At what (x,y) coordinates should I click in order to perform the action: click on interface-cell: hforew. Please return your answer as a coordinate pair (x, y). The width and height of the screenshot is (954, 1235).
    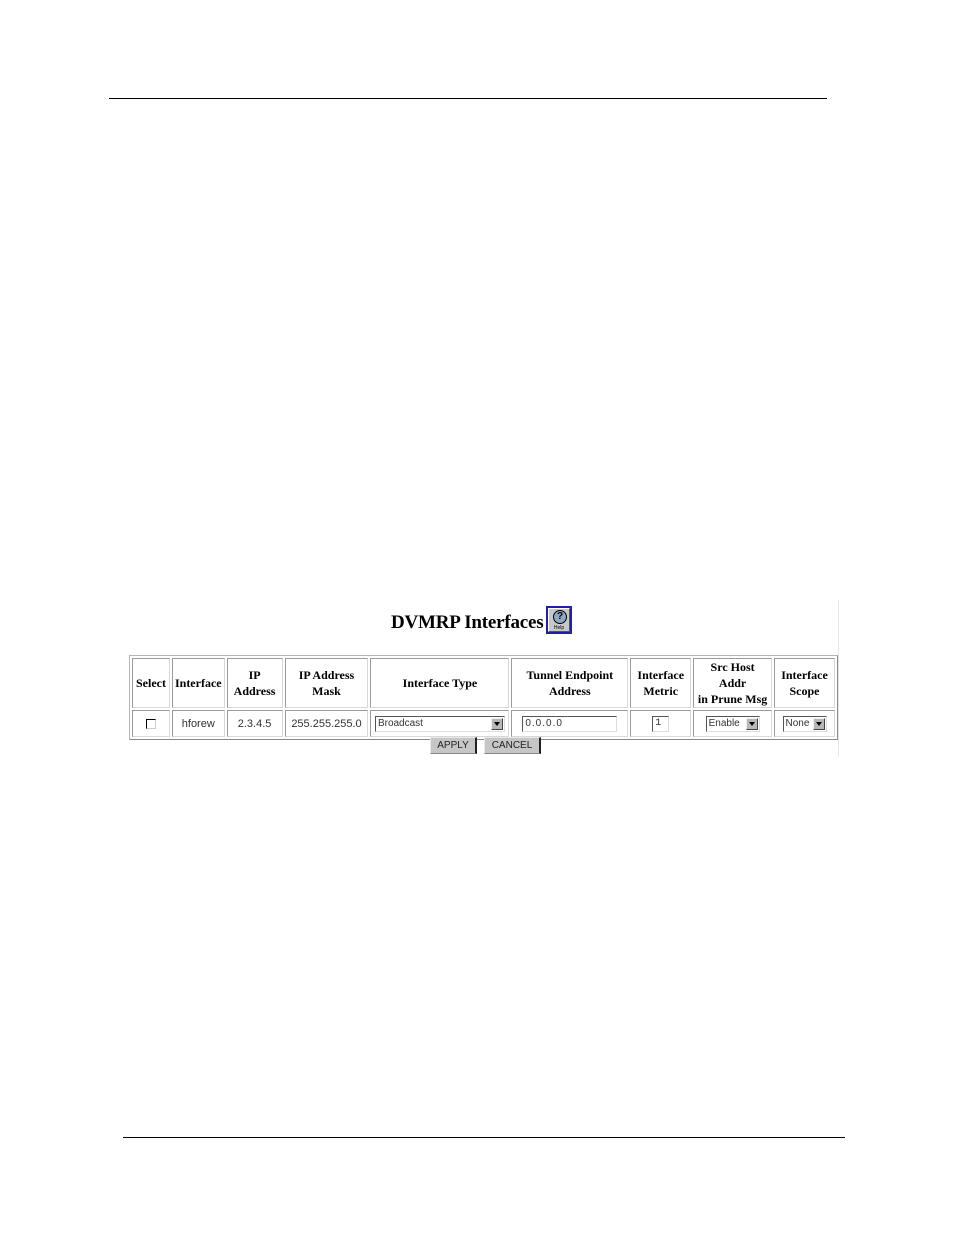
    Looking at the image, I should click on (198, 723).